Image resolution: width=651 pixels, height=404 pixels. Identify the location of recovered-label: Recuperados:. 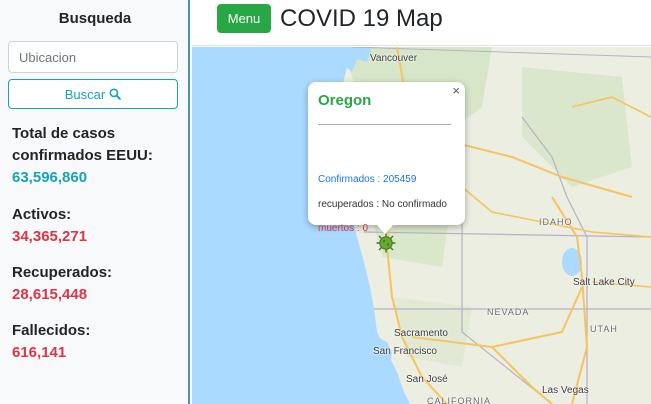
(62, 272).